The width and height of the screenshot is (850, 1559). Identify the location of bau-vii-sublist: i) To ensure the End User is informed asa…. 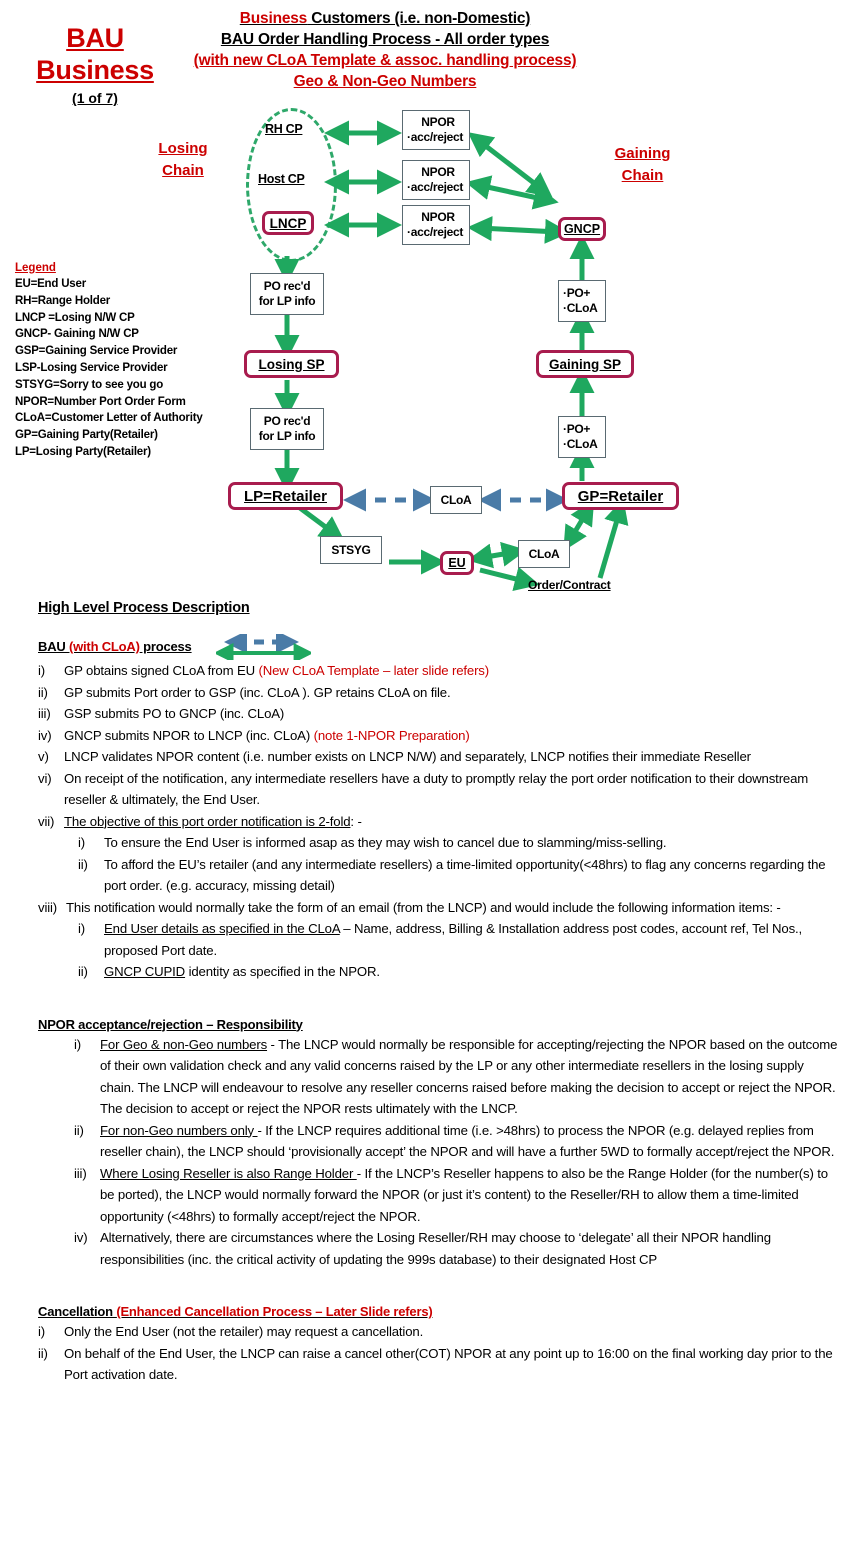
(438, 864).